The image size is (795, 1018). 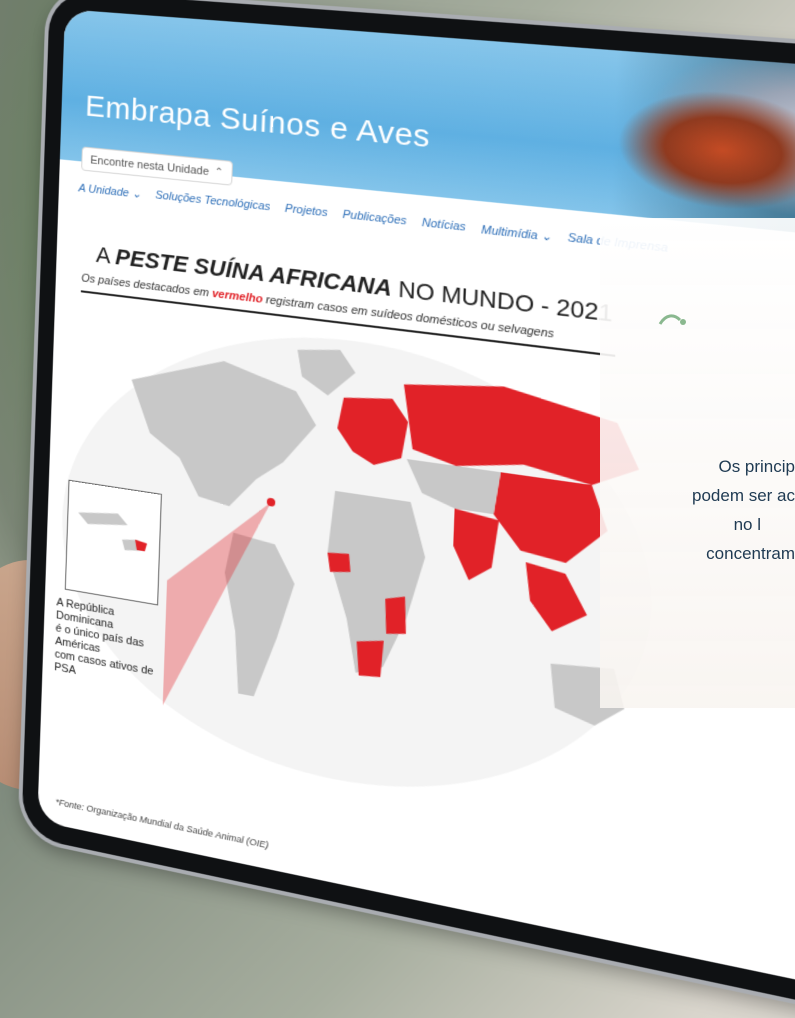 I want to click on header-photo, so click(x=703, y=146).